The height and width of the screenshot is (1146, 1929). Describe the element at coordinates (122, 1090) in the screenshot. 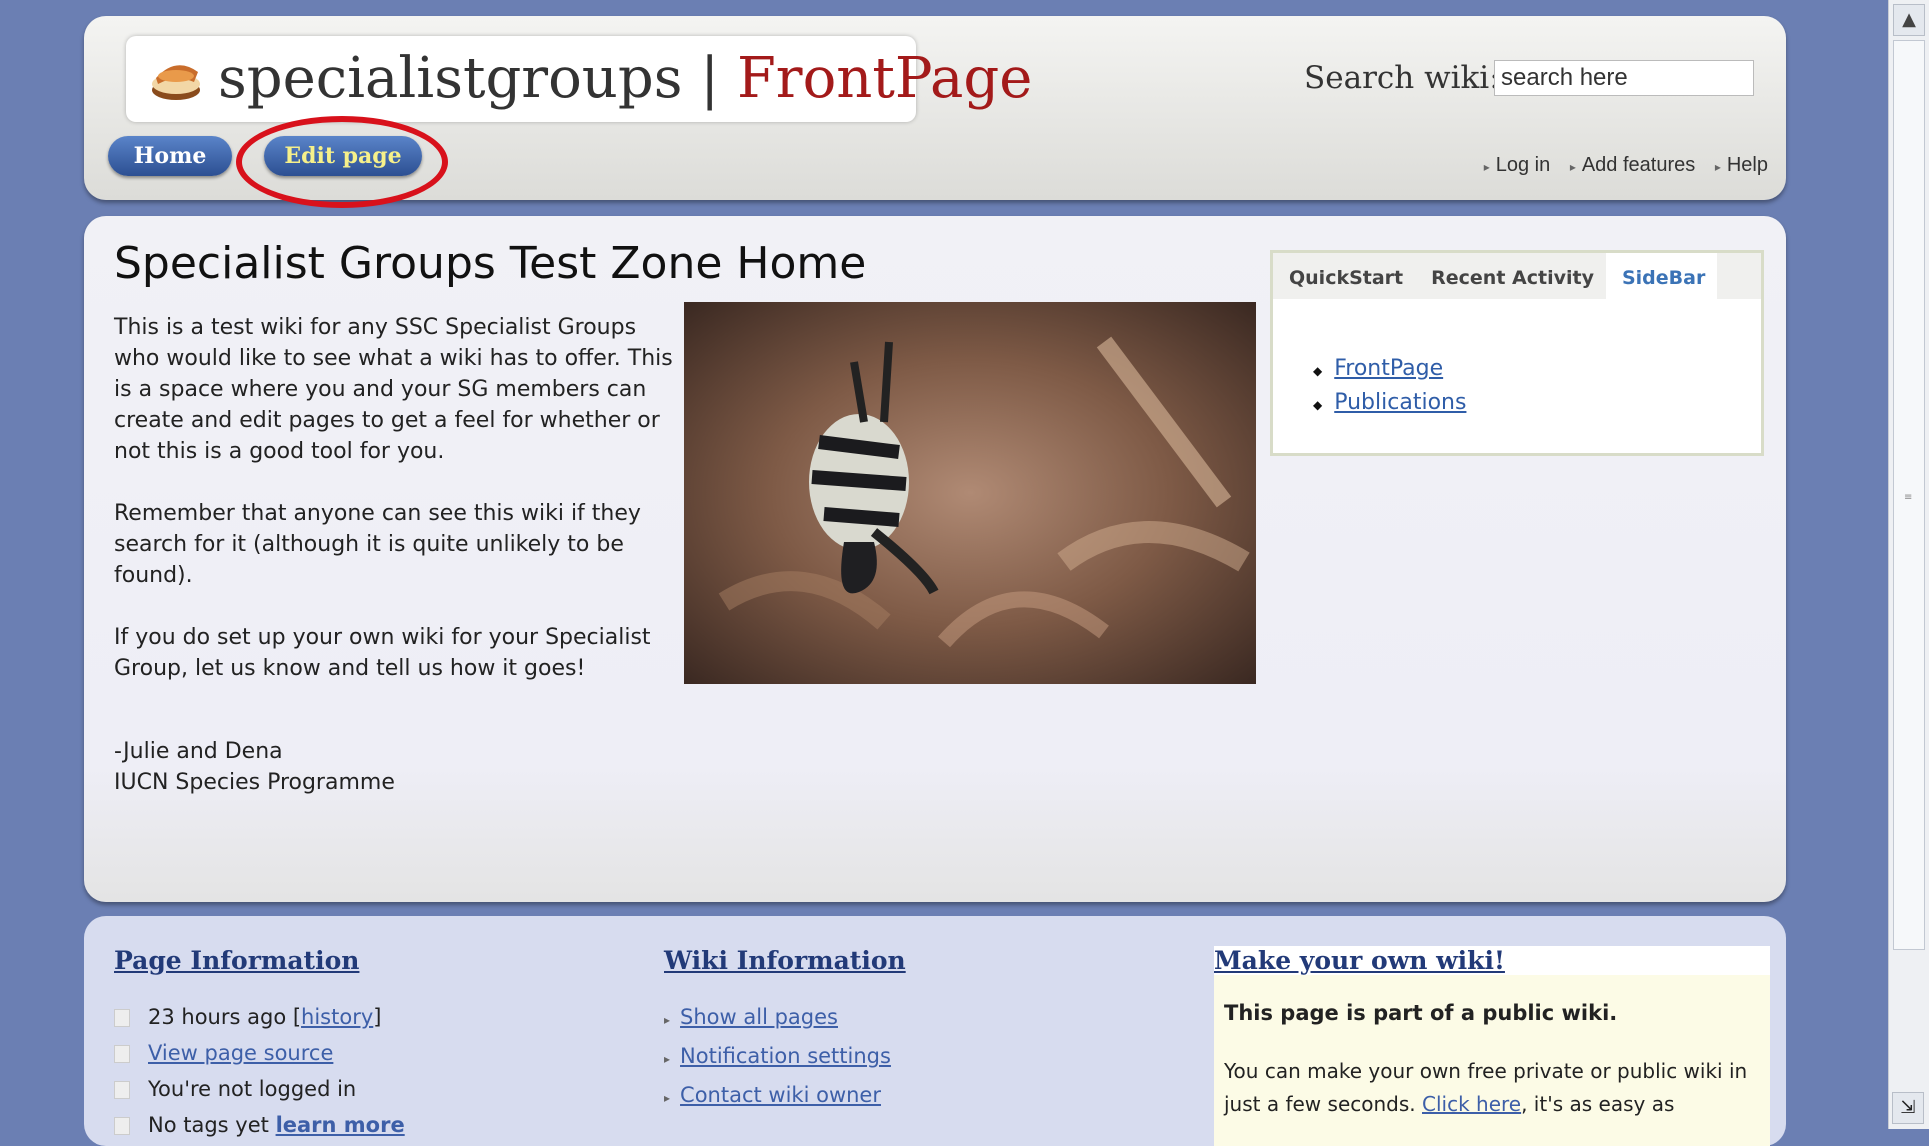

I see `user-icon` at that location.